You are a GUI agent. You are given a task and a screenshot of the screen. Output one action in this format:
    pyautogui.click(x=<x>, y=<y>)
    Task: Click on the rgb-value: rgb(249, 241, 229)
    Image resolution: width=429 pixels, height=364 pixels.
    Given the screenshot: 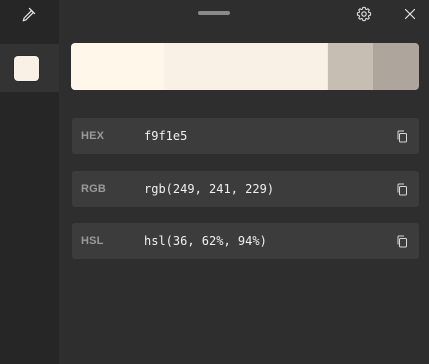 What is the action you would take?
    pyautogui.click(x=209, y=189)
    